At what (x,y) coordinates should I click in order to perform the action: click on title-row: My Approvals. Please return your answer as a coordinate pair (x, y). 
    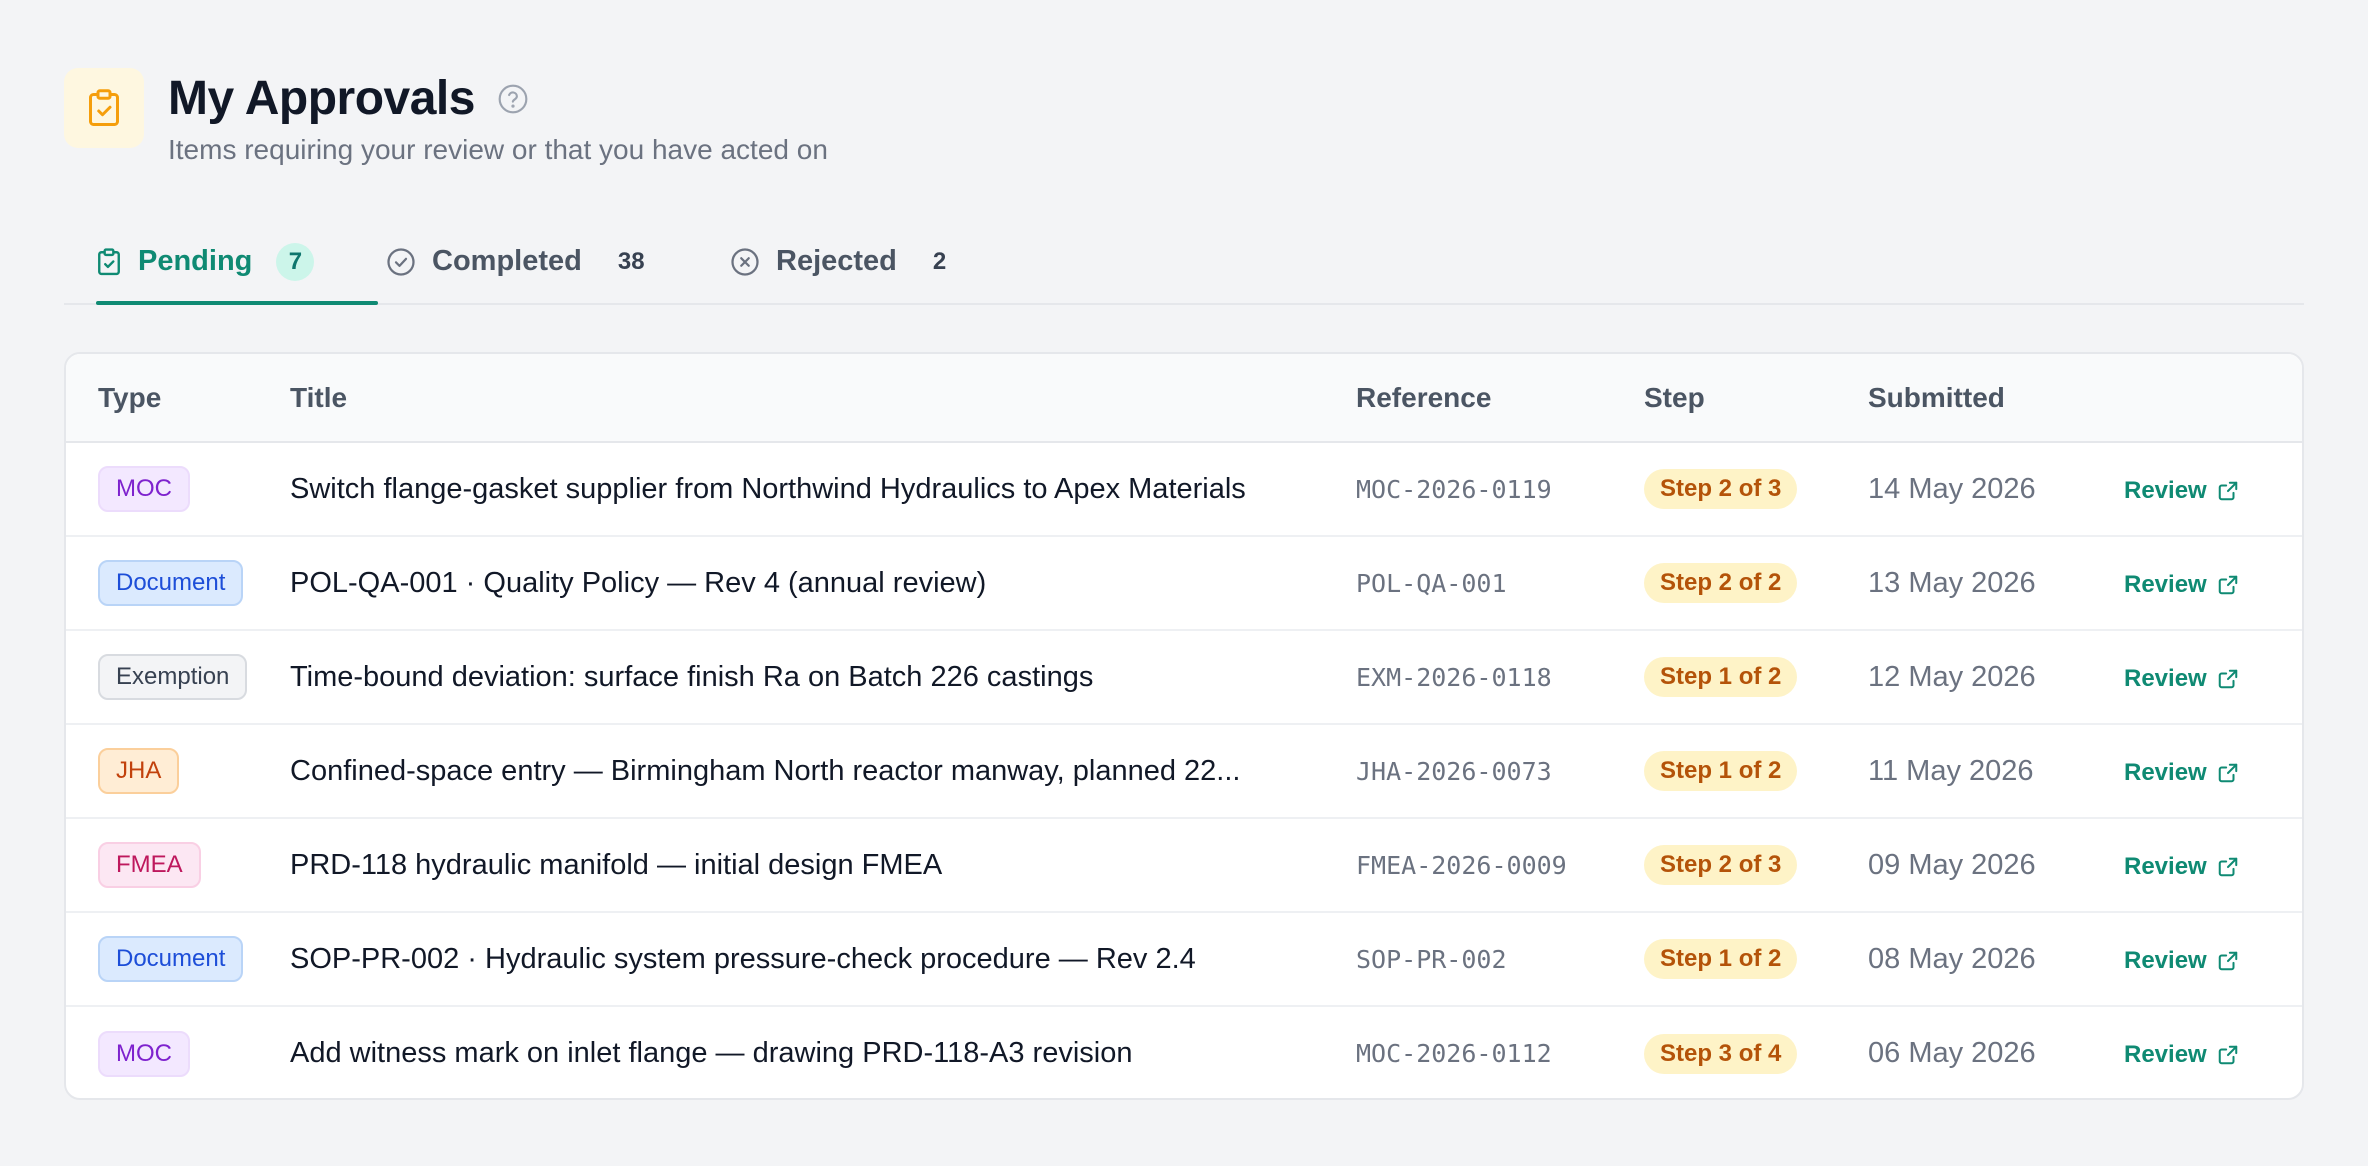
    Looking at the image, I should click on (498, 98).